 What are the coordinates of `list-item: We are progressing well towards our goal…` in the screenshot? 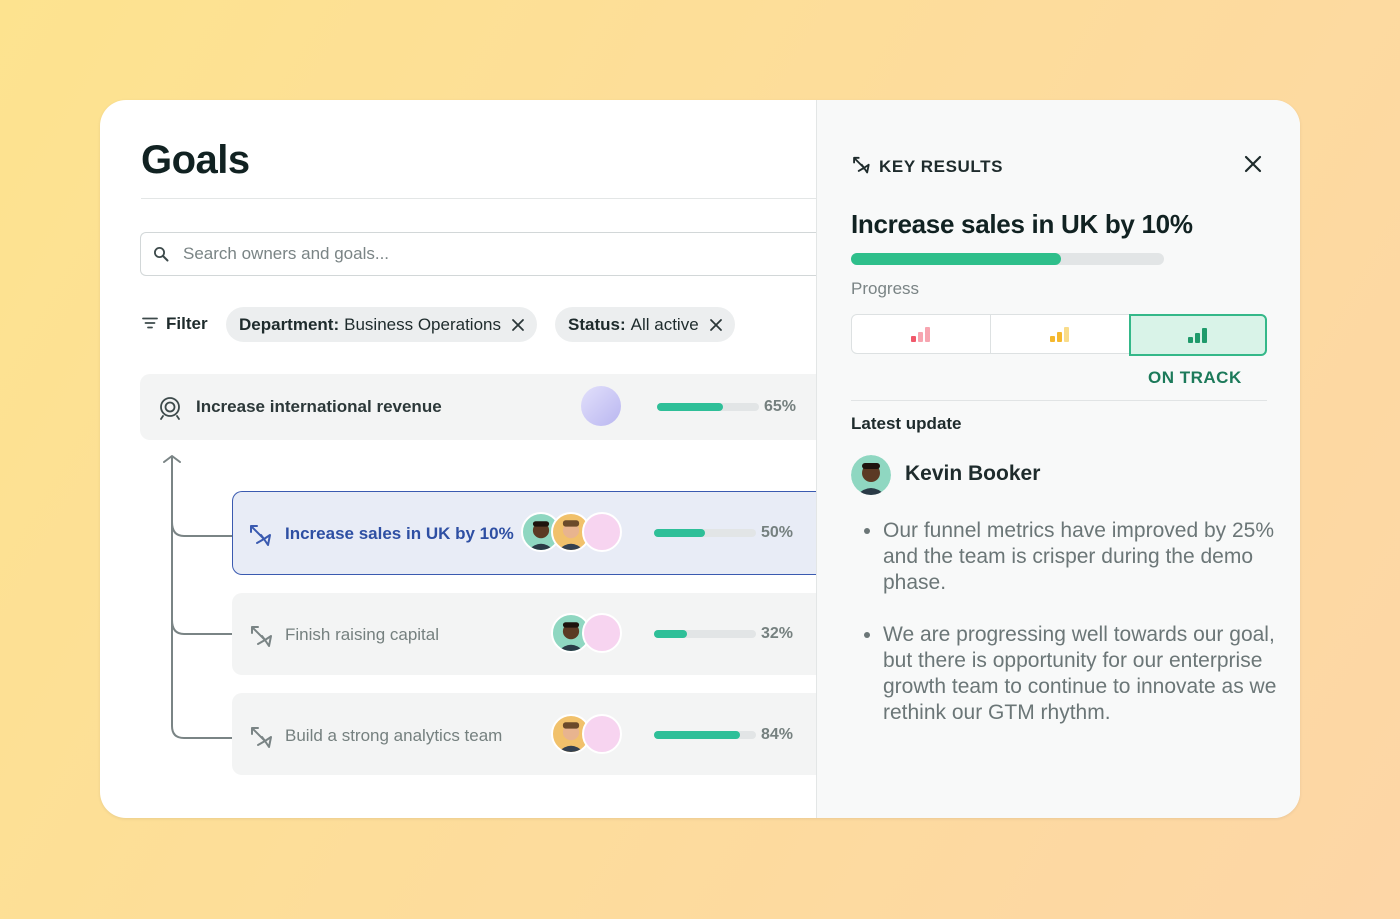 It's located at (1088, 674).